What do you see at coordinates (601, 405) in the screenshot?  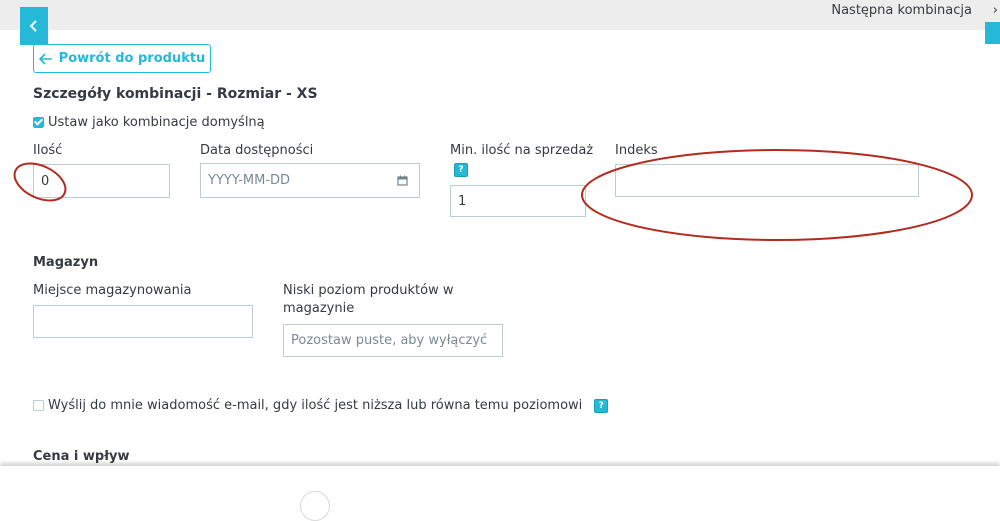 I see `email-alert-help-icon: ?` at bounding box center [601, 405].